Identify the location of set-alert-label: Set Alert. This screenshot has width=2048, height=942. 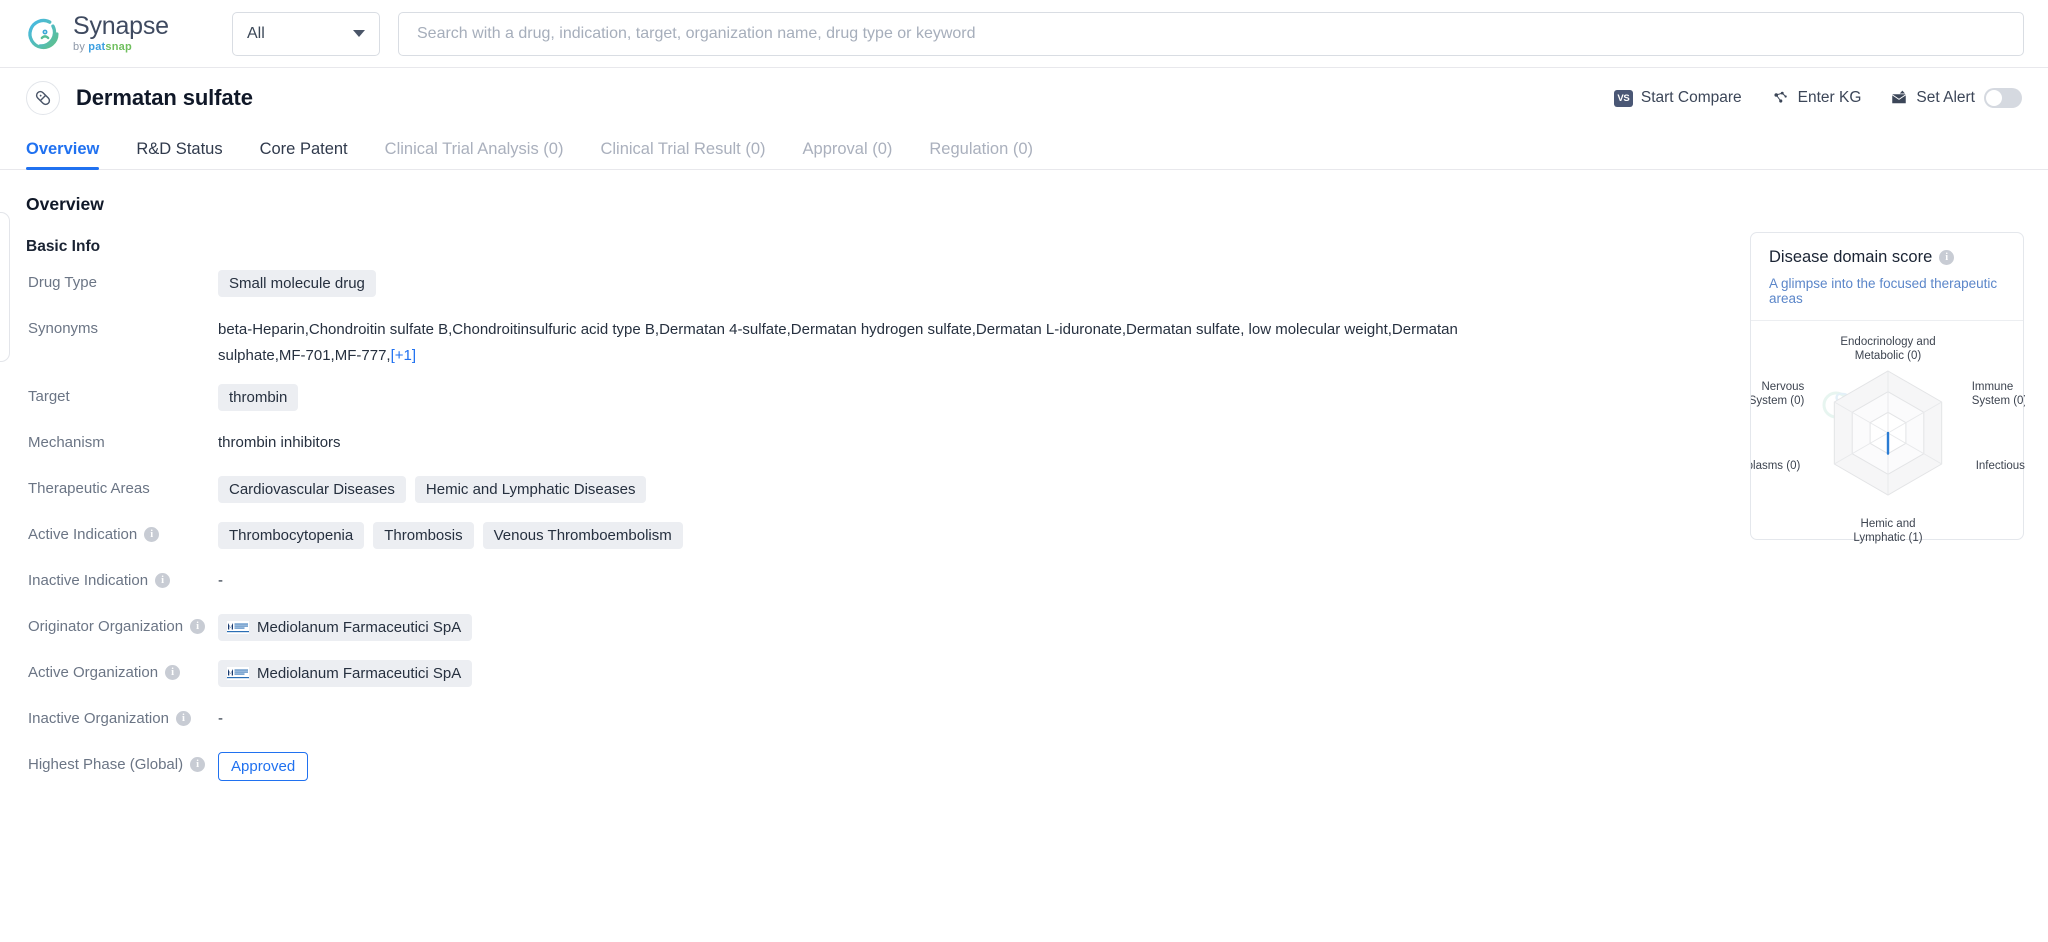
(1945, 97).